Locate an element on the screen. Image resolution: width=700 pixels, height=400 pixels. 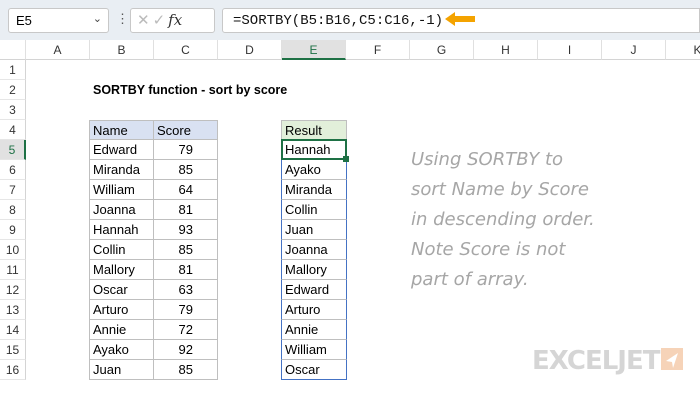
name-cell: Miranda is located at coordinates (121, 170).